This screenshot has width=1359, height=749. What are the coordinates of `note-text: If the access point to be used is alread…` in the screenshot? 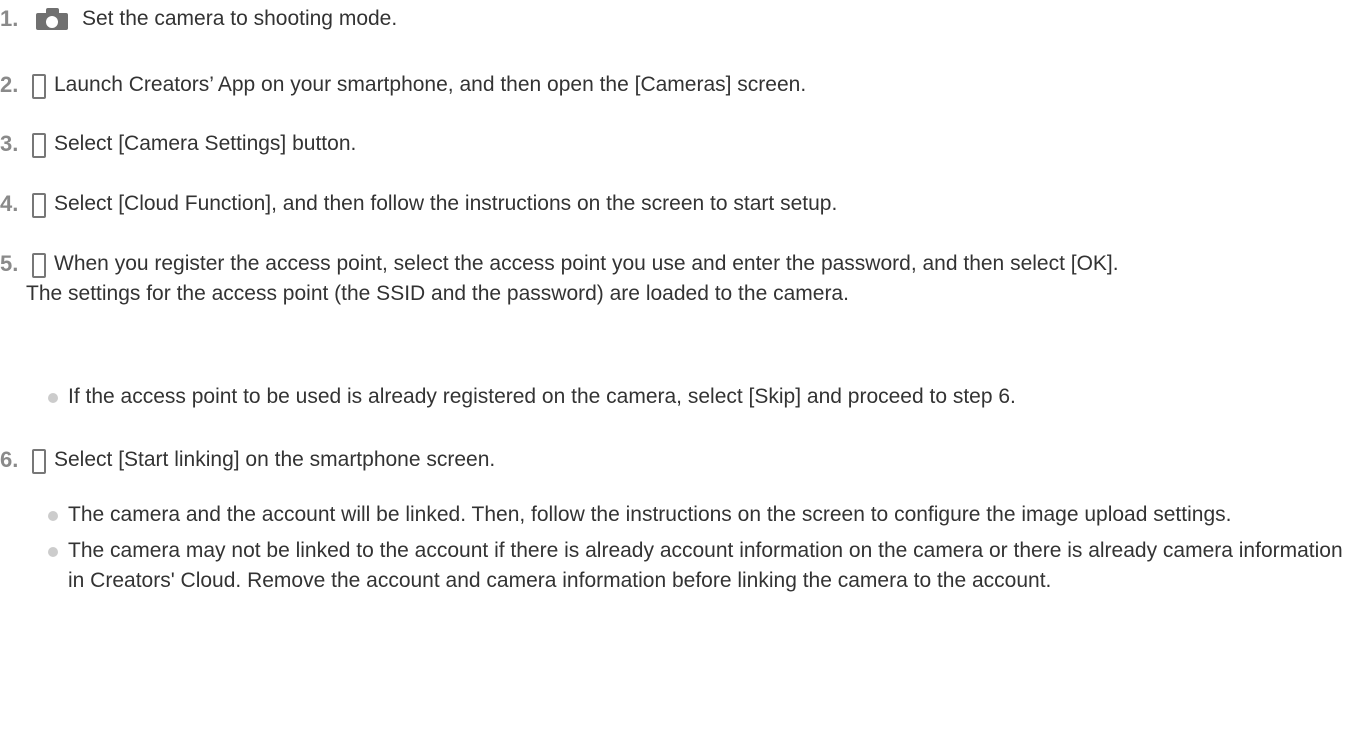 It's located at (542, 396).